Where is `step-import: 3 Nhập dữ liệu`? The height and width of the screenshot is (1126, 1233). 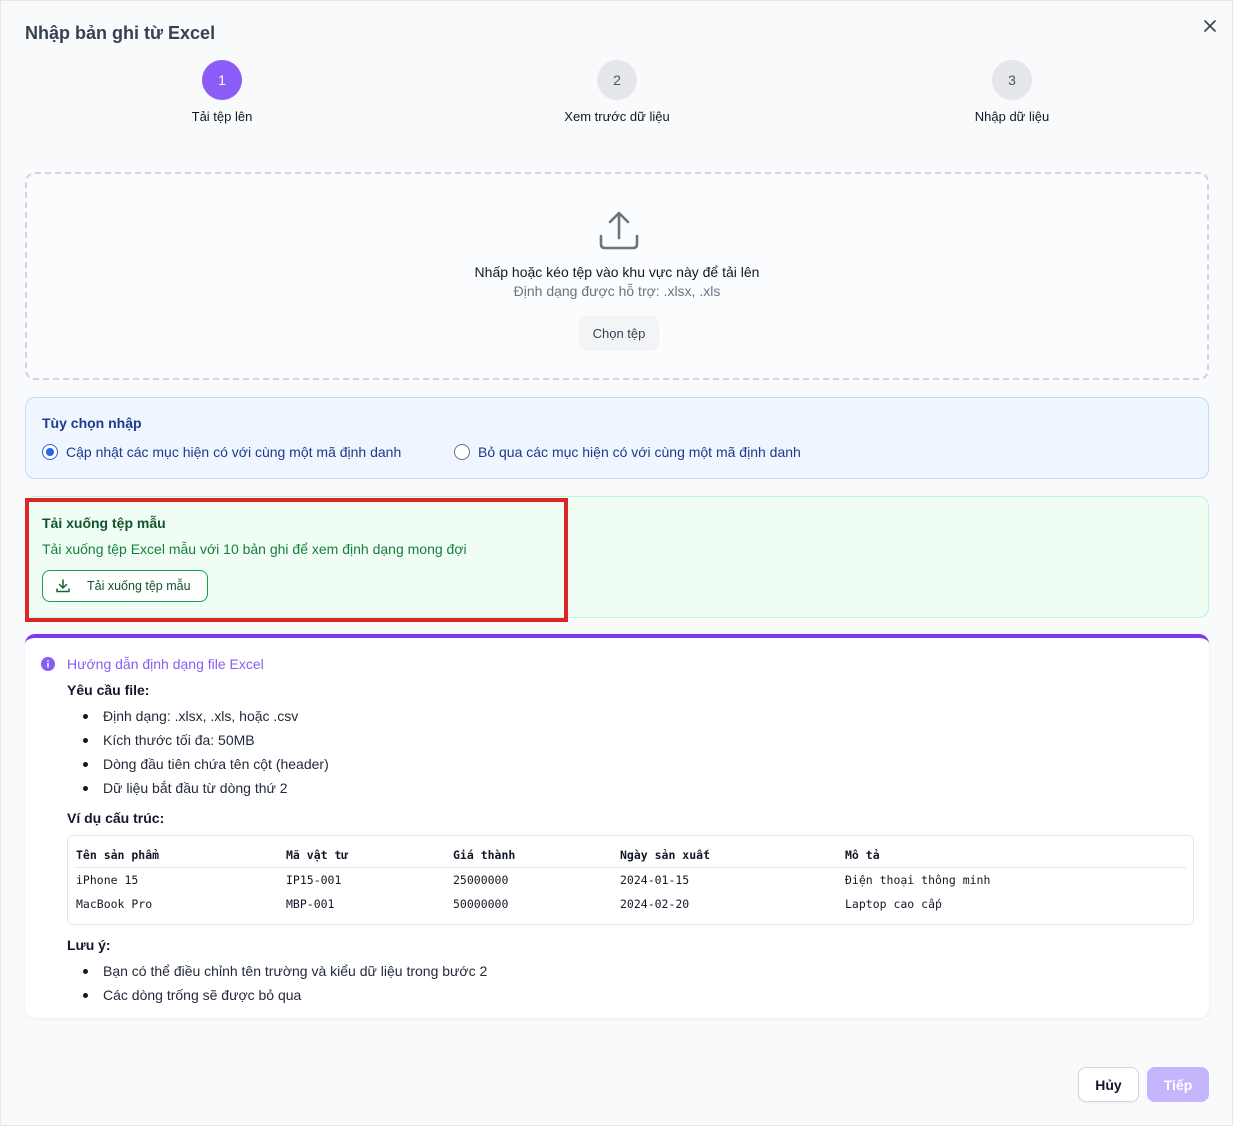
step-import: 3 Nhập dữ liệu is located at coordinates (1012, 92).